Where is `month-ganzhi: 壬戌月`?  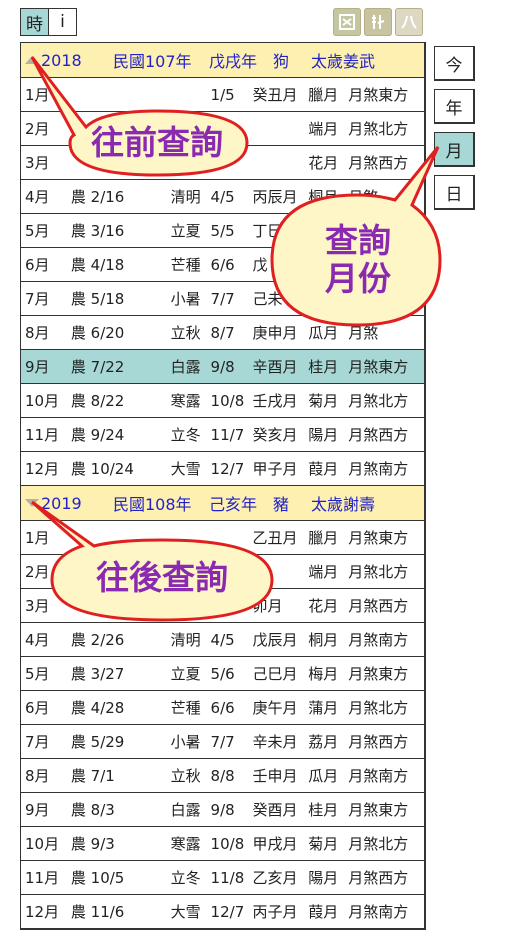 month-ganzhi: 壬戌月 is located at coordinates (275, 401).